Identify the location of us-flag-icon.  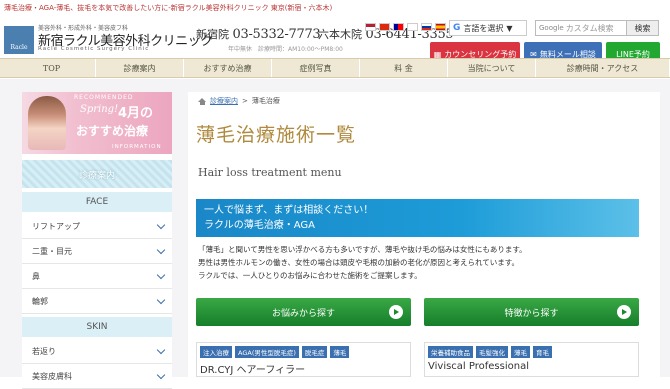
(370, 27).